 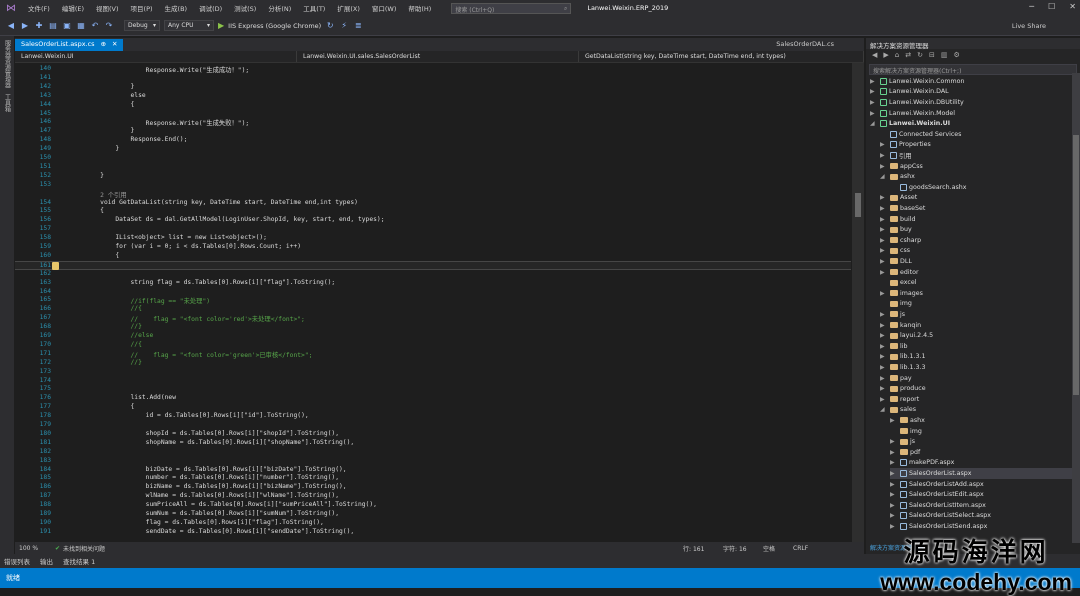 What do you see at coordinates (433, 300) in the screenshot?
I see `code-line: 165 //if(flag == "未处理")` at bounding box center [433, 300].